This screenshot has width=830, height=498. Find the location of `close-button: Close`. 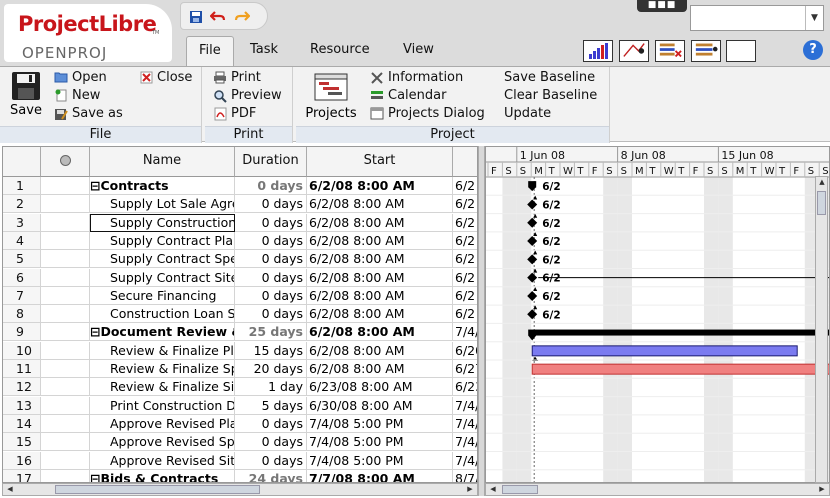

close-button: Close is located at coordinates (165, 77).